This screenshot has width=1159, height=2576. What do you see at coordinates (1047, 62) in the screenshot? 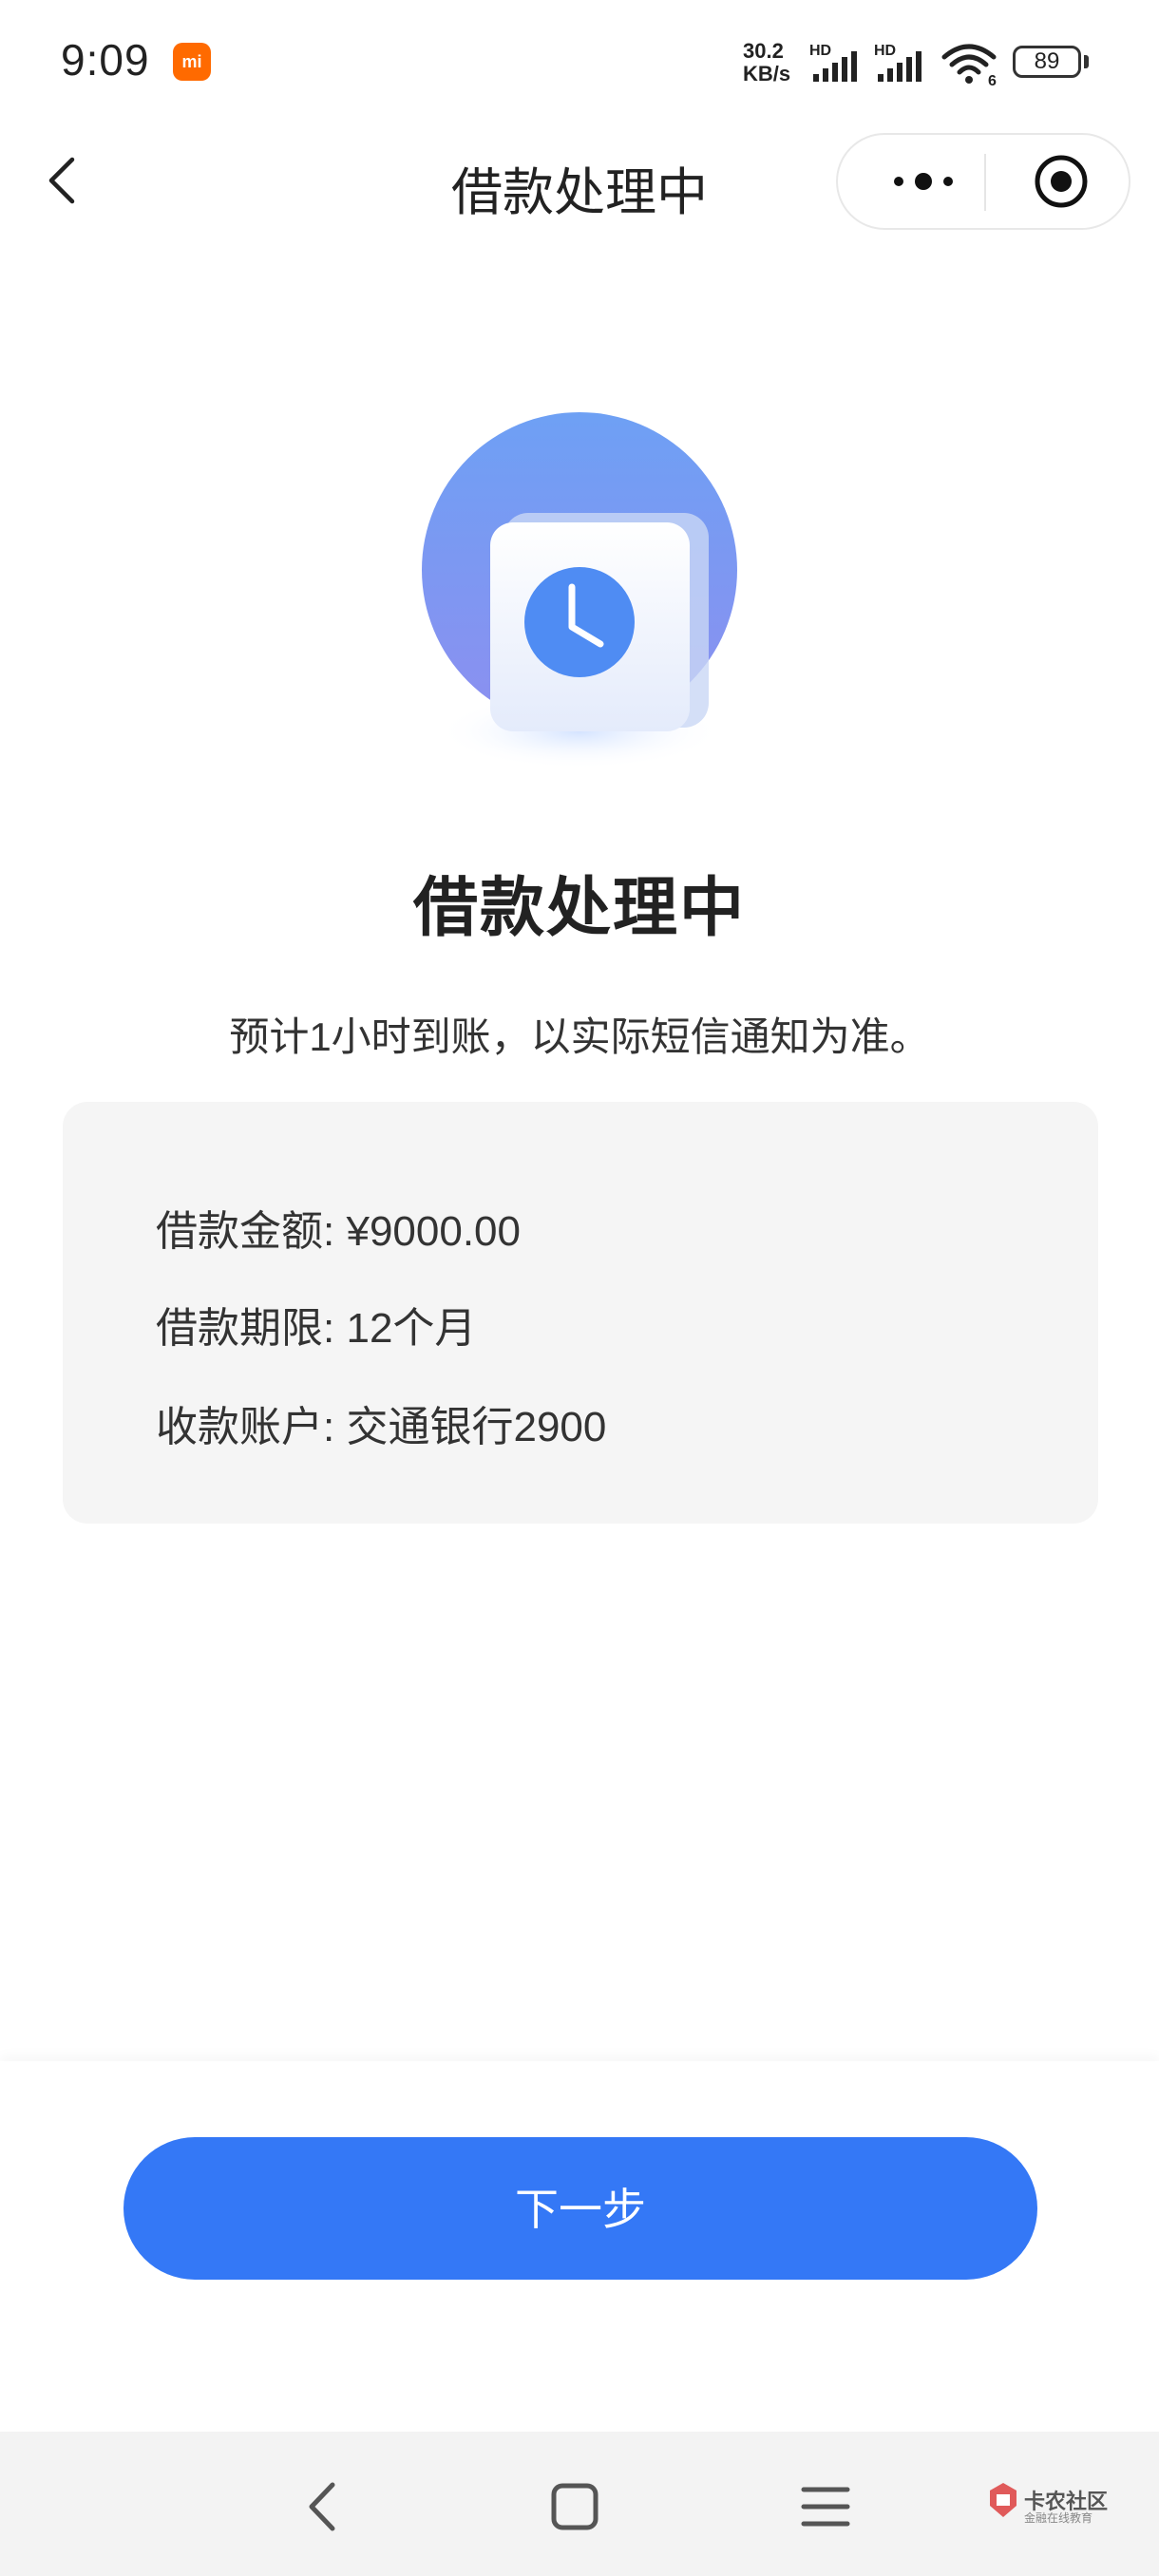
I see `battery-icon: 89` at bounding box center [1047, 62].